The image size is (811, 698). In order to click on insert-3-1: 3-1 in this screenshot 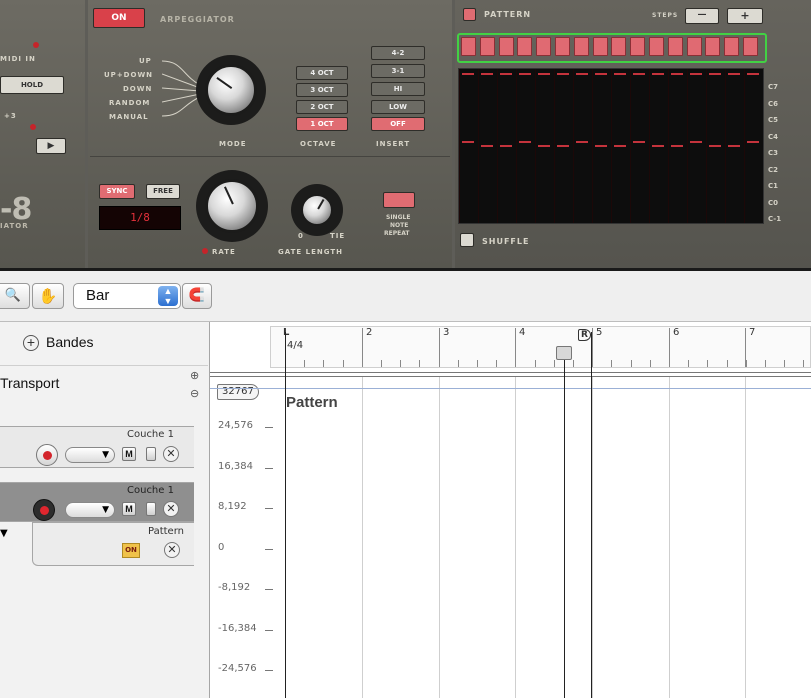, I will do `click(398, 71)`.